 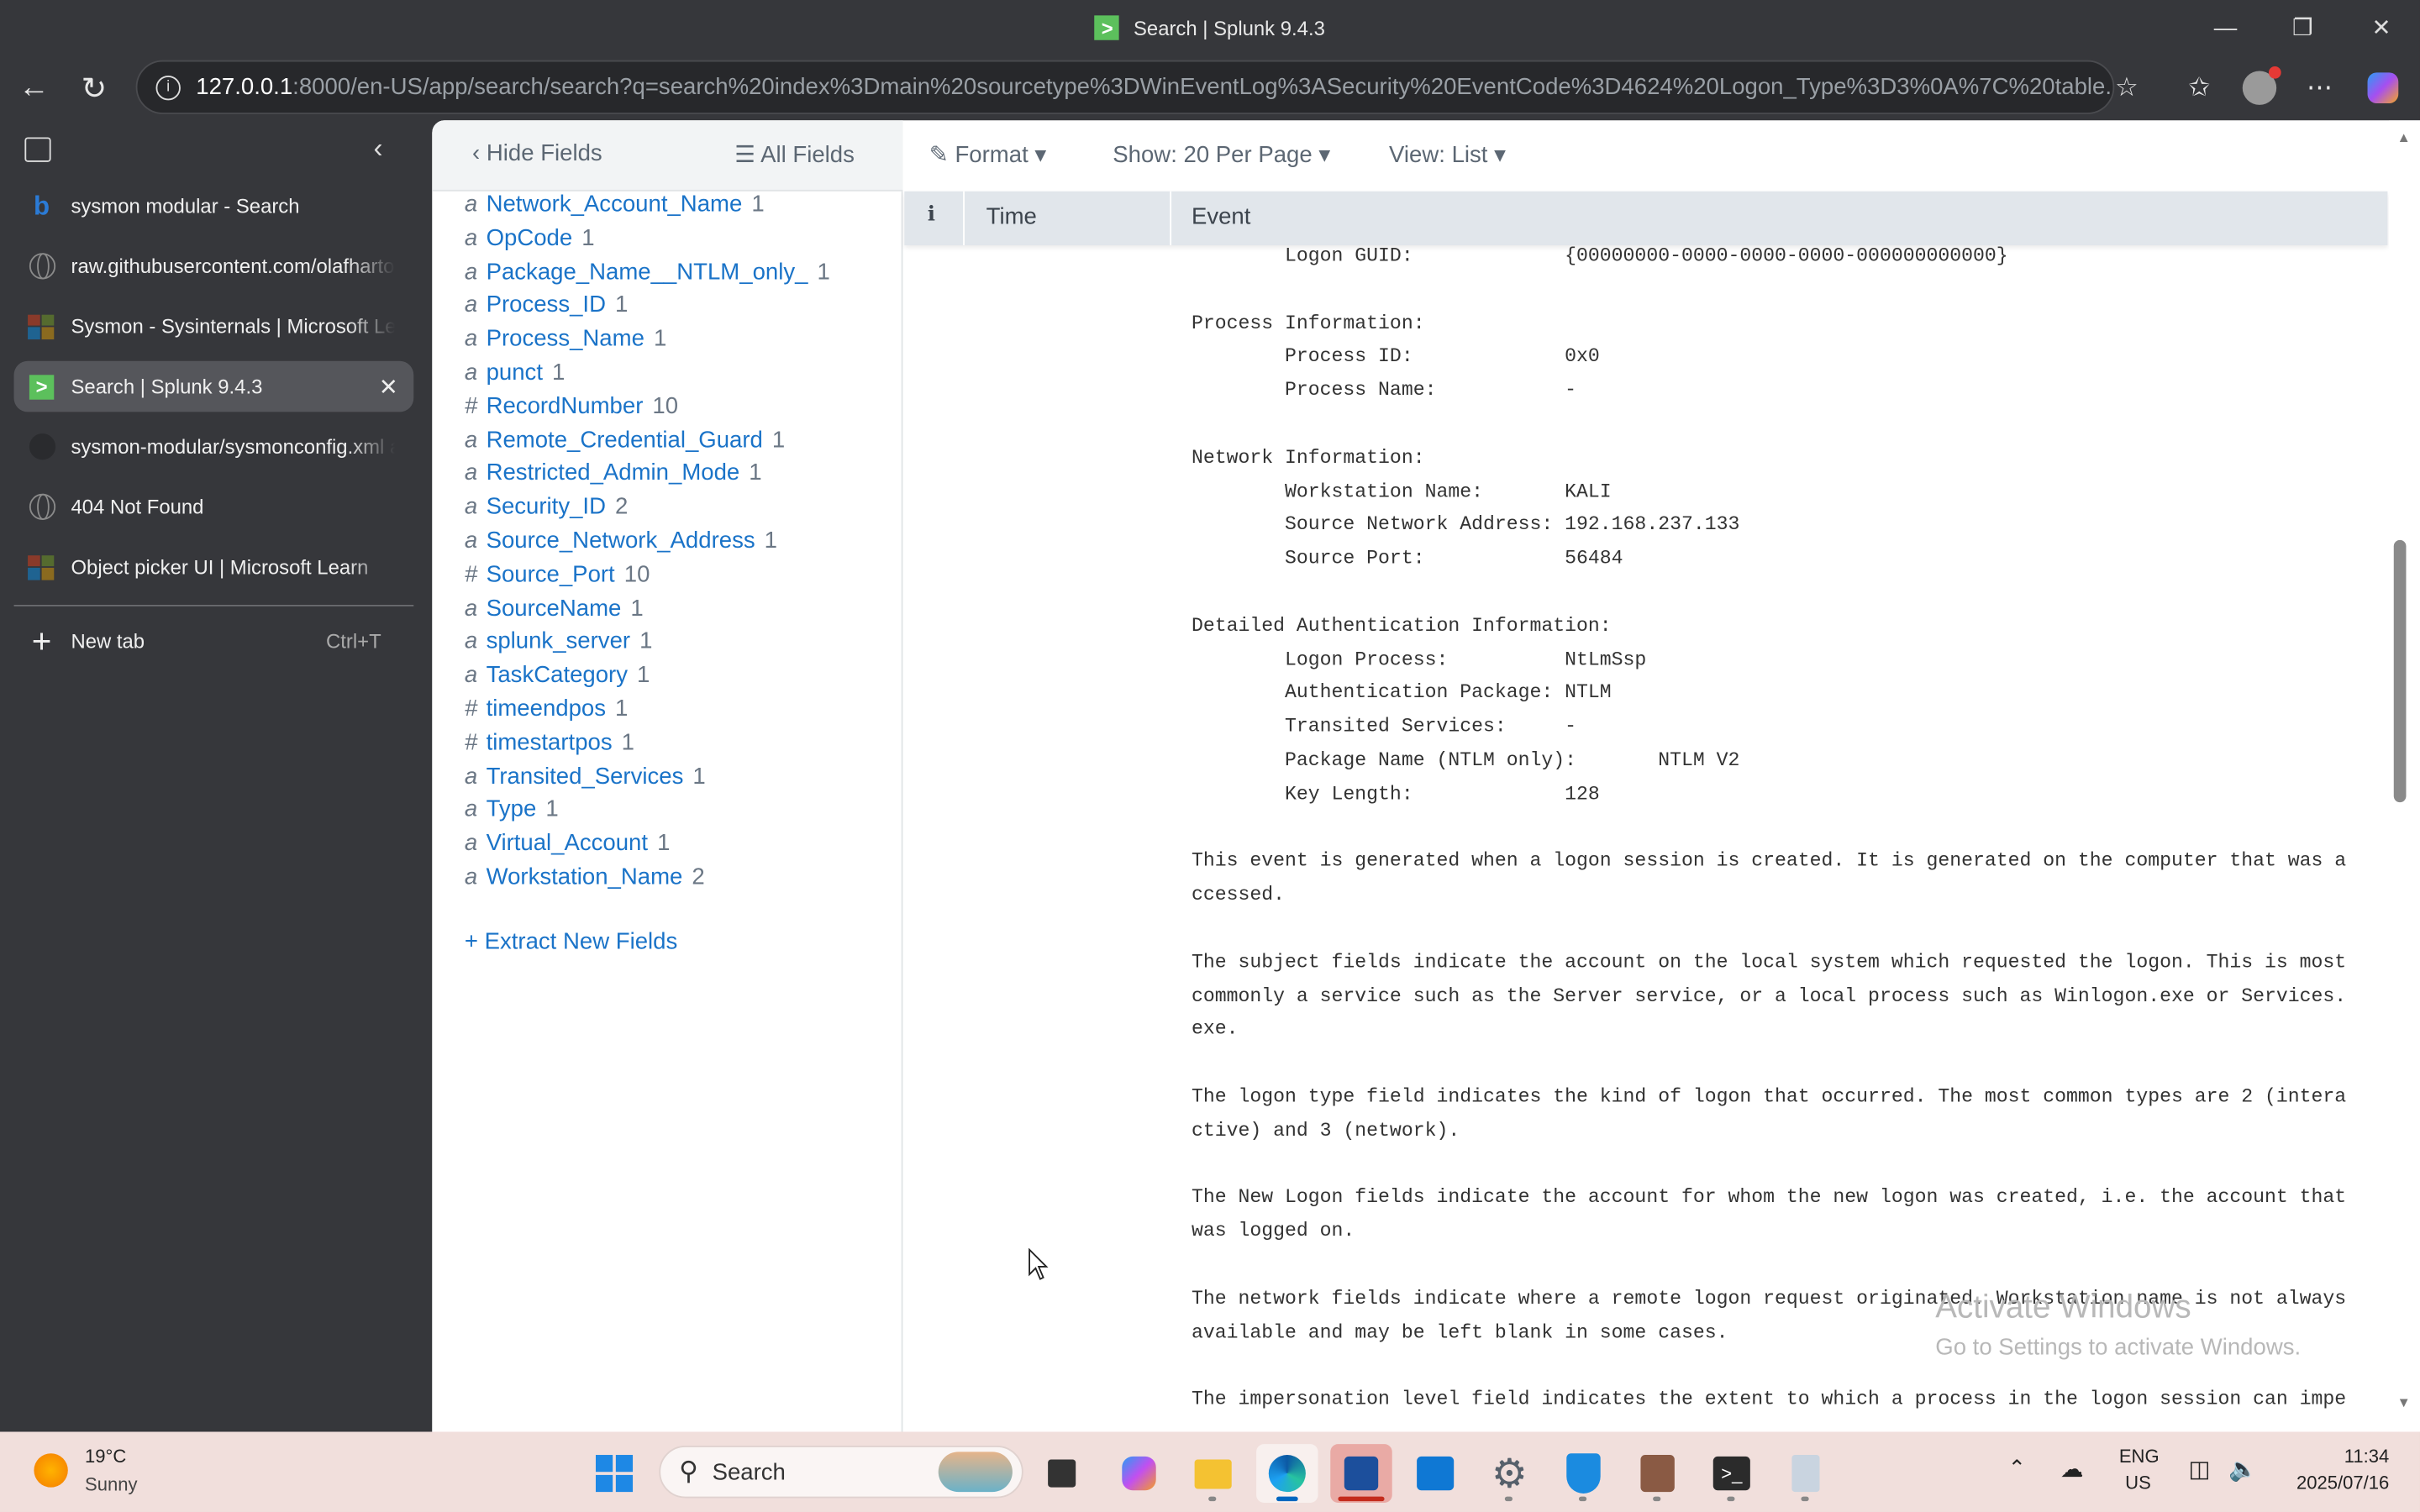 What do you see at coordinates (2200, 88) in the screenshot?
I see `favorites-icon: ✩` at bounding box center [2200, 88].